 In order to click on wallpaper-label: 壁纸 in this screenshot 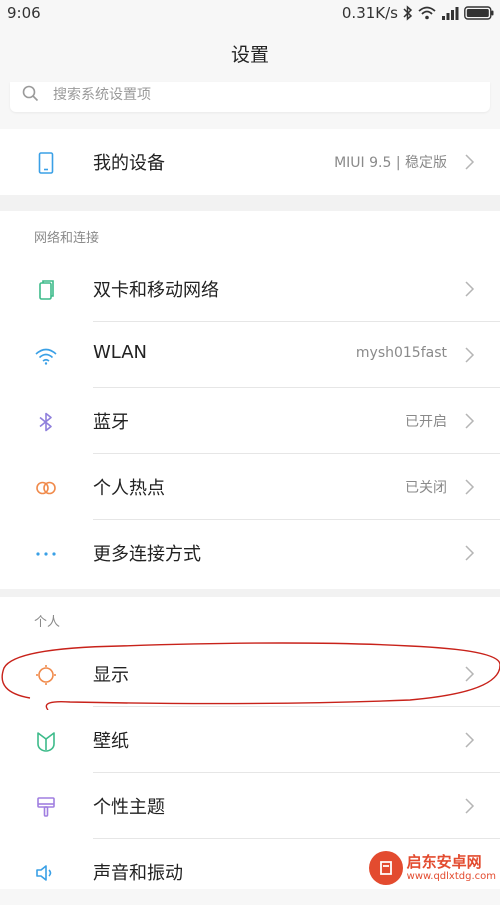, I will do `click(111, 741)`.